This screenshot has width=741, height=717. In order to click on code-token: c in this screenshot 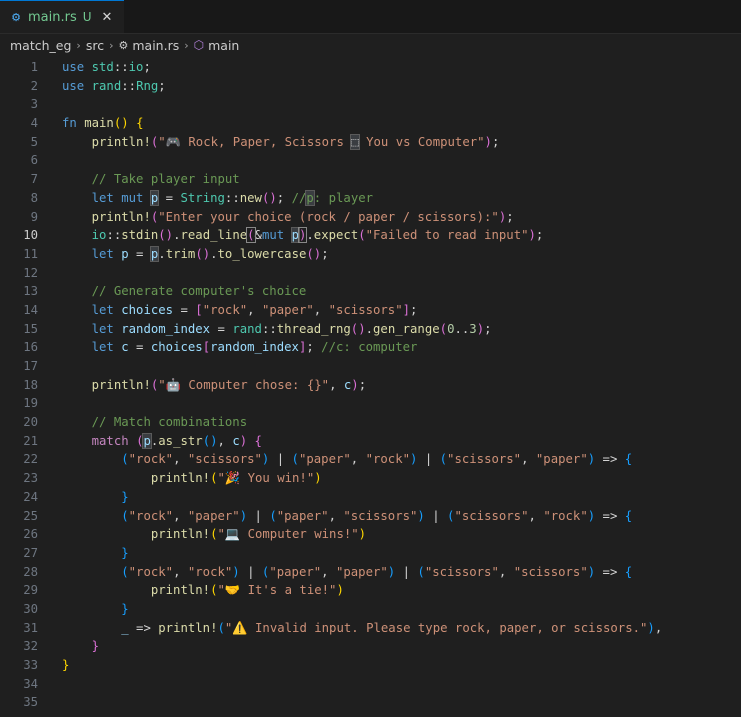, I will do `click(125, 347)`.